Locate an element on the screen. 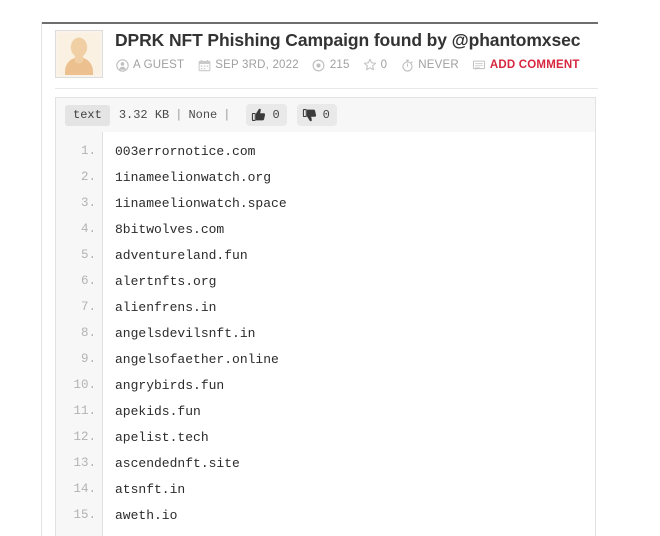 The image size is (660, 536). add-comment-label: ADD COMMENT is located at coordinates (534, 65).